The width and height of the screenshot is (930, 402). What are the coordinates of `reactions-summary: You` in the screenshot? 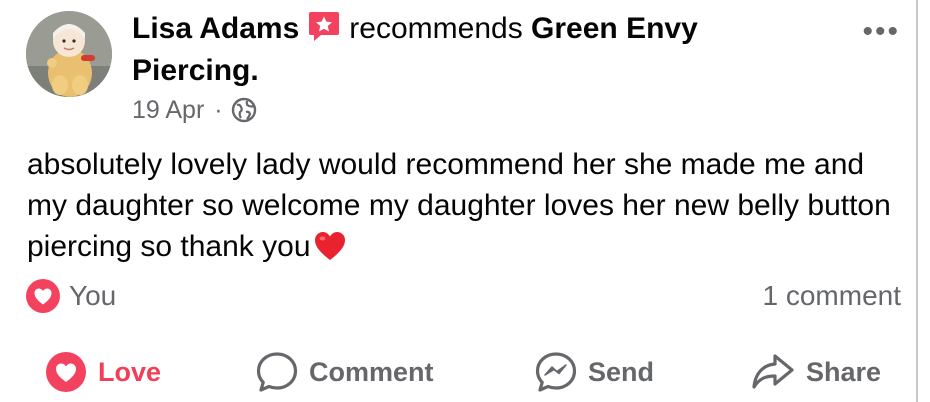 It's located at (70, 296).